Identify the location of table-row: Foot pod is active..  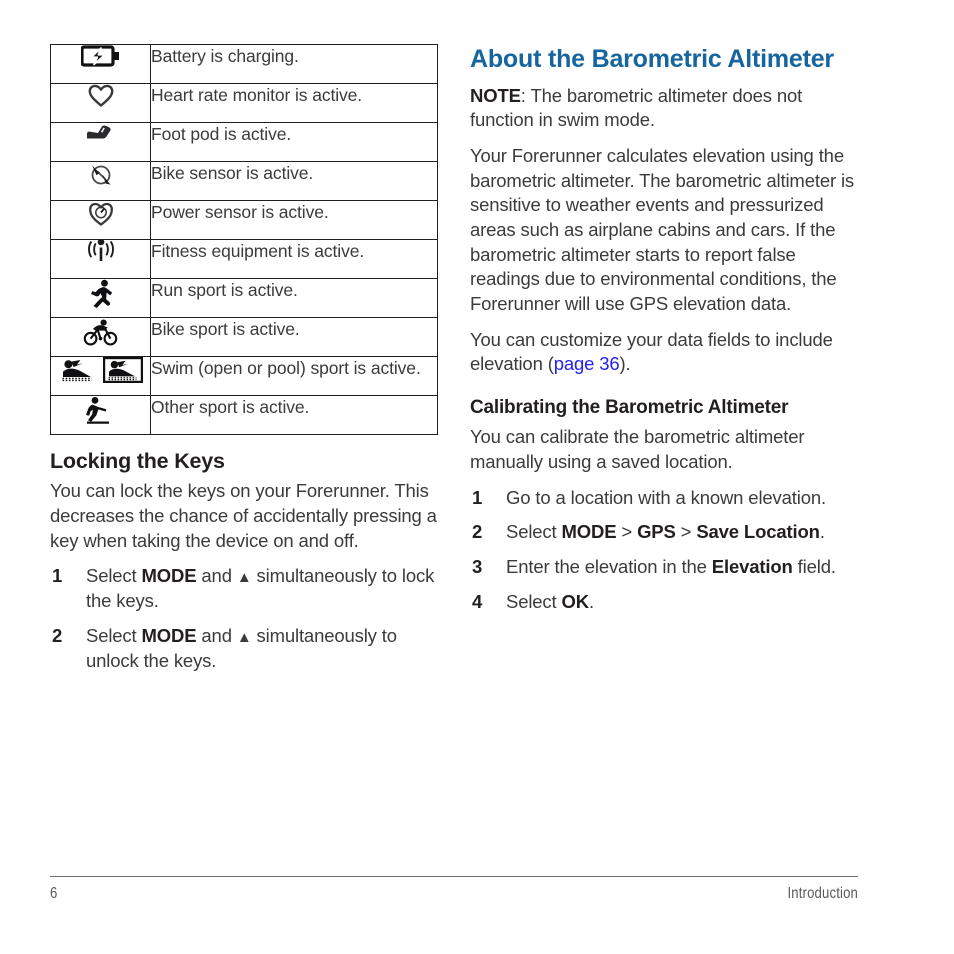
(244, 142).